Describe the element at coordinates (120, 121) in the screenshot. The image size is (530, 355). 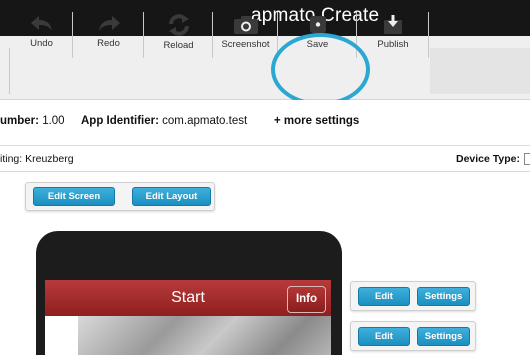
I see `app-identifier-label: App Identifier:` at that location.